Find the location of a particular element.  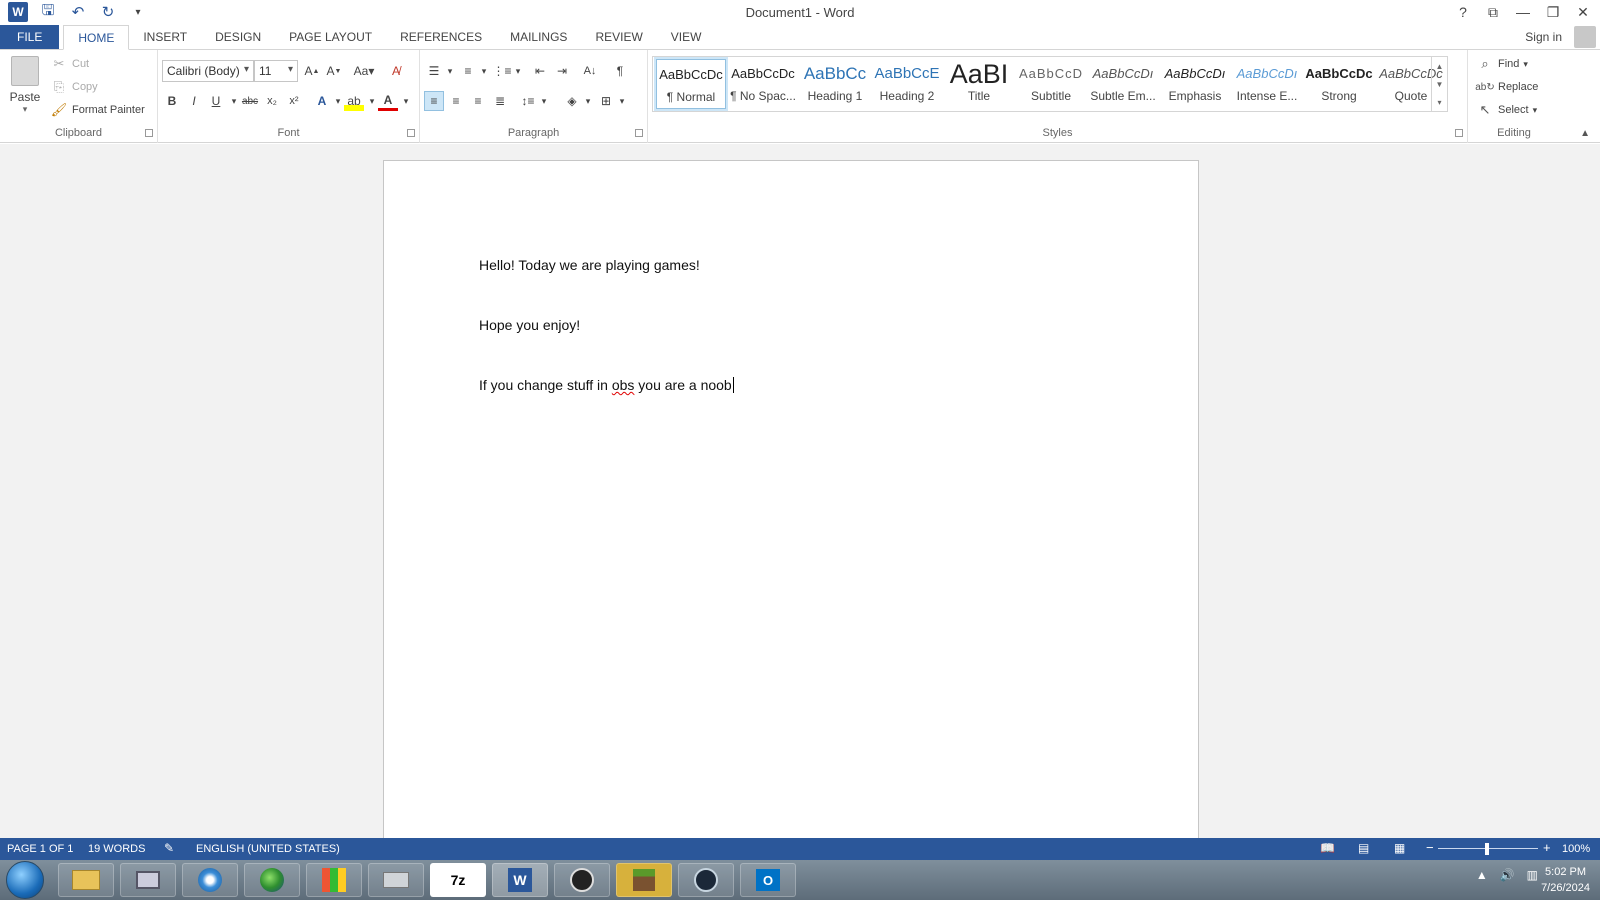

tab-page-layout: PAGE LAYOUT is located at coordinates (330, 37).